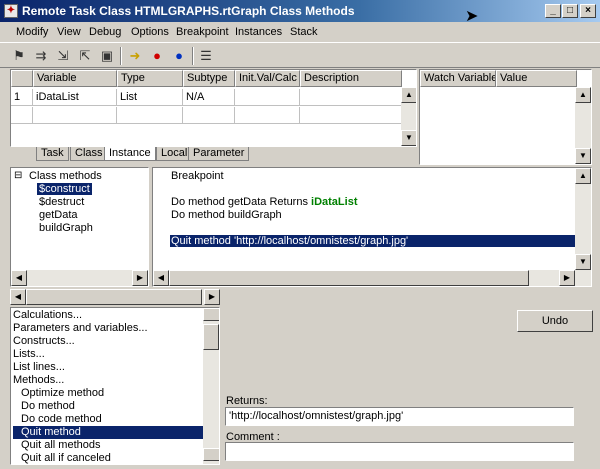  I want to click on tree-item-destruct: $destruct, so click(61, 202).